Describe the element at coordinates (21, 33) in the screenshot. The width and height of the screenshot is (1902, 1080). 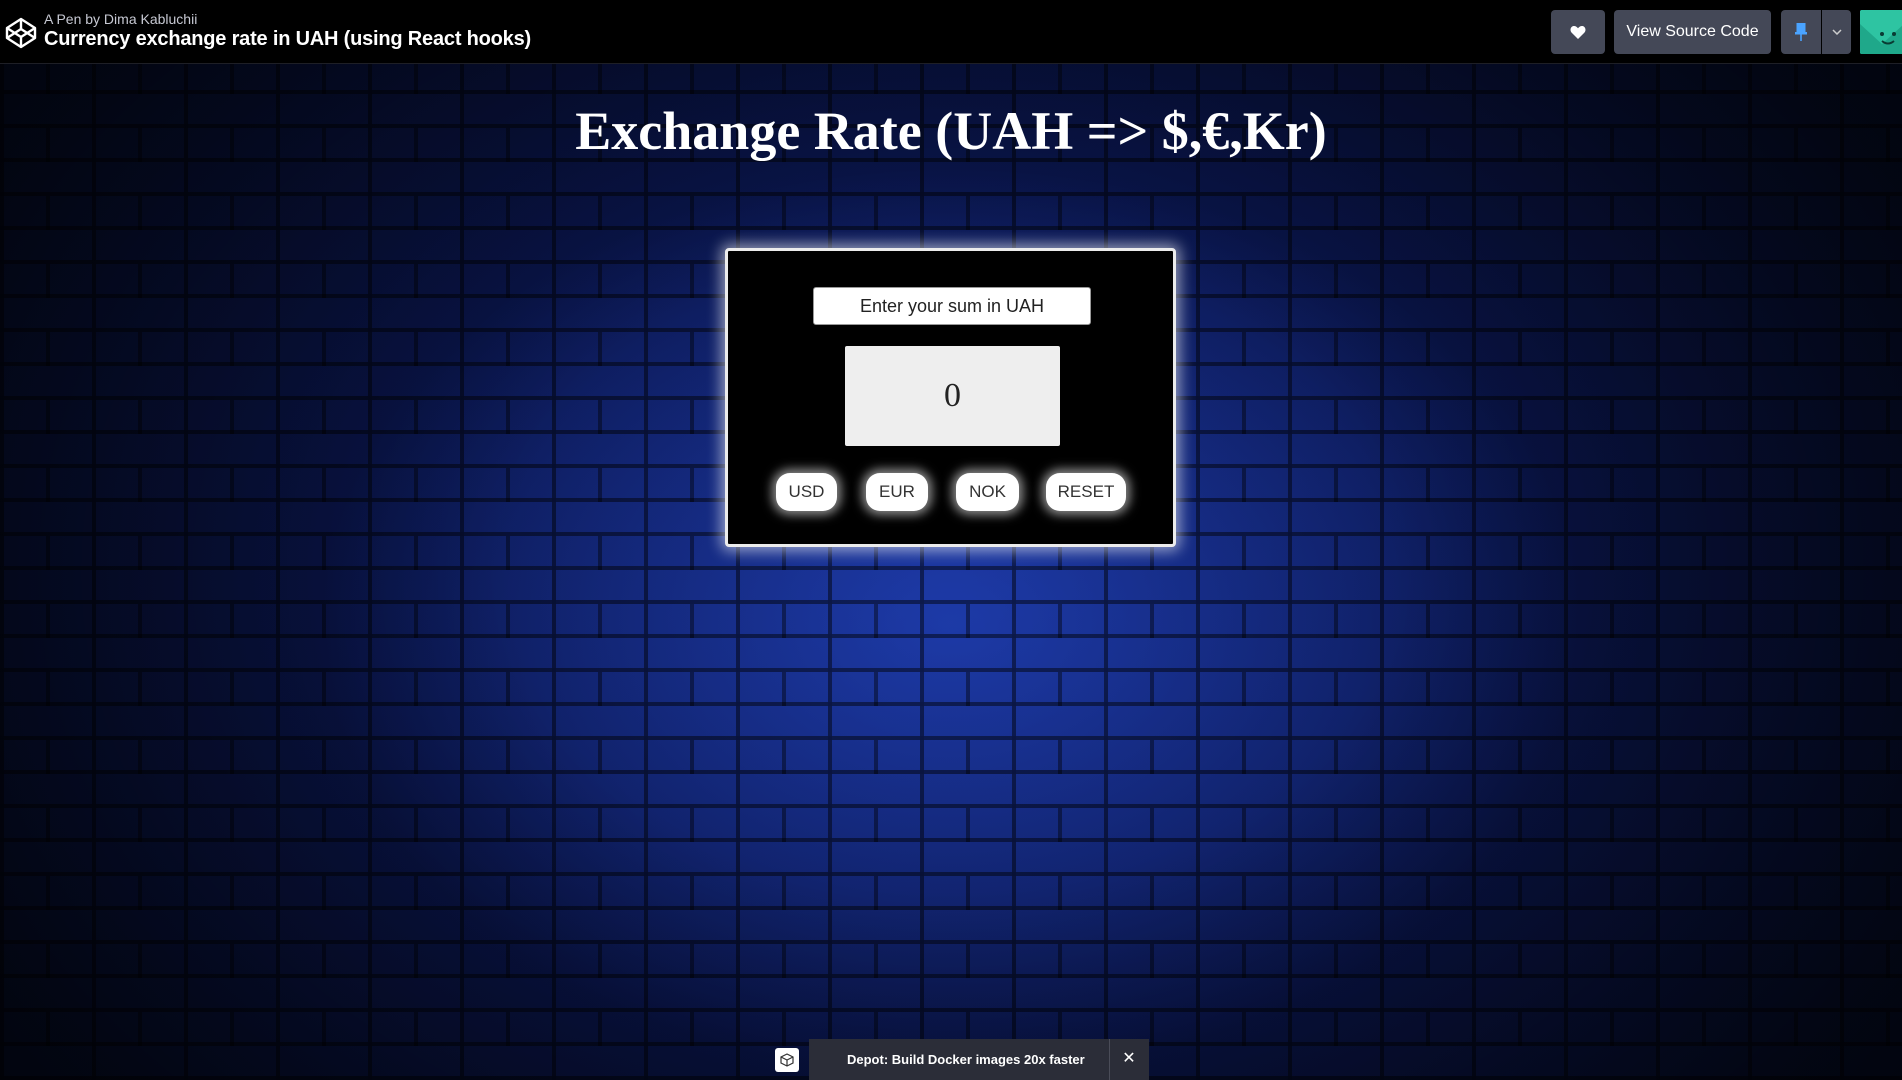
I see `codepen-logo-icon` at that location.